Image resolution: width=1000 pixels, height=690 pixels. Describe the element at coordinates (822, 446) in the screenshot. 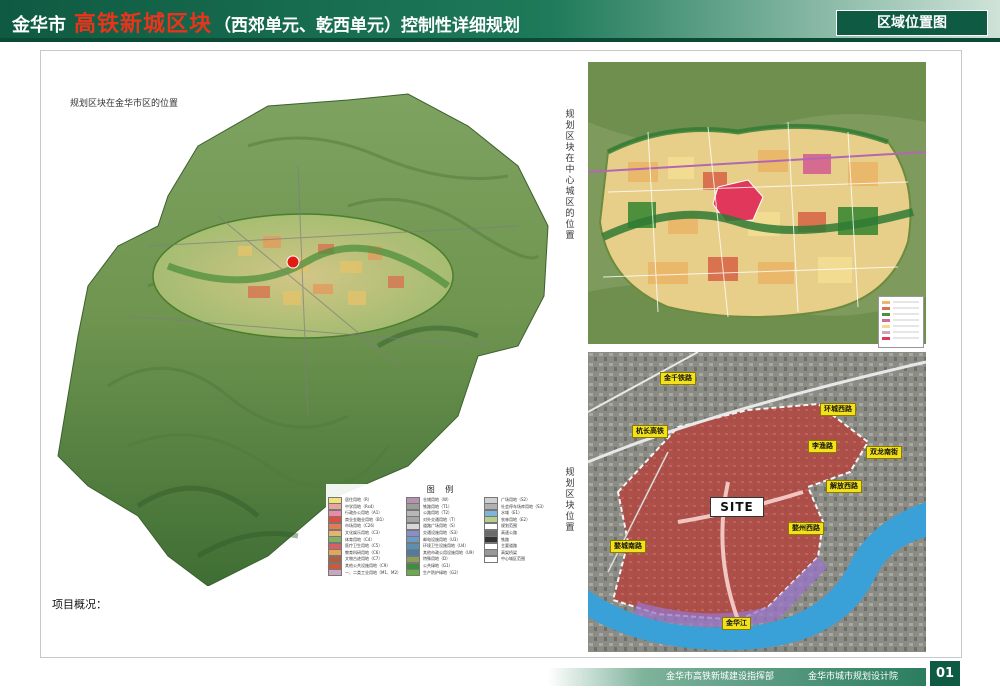

I see `road-tag-liyu-road: 李渔路` at that location.